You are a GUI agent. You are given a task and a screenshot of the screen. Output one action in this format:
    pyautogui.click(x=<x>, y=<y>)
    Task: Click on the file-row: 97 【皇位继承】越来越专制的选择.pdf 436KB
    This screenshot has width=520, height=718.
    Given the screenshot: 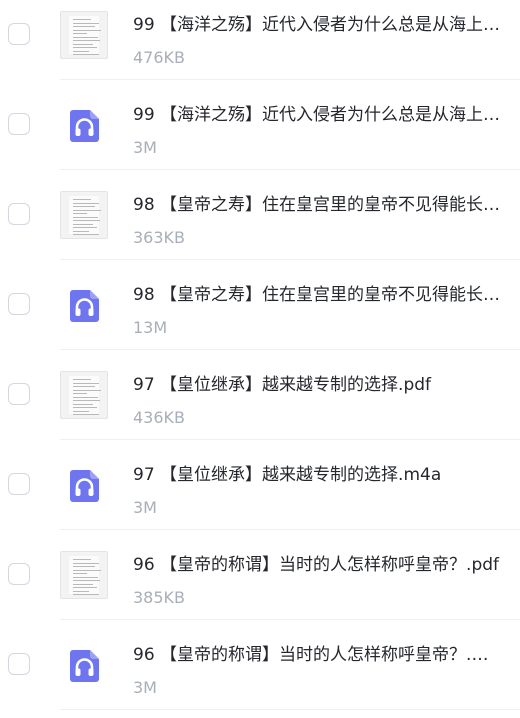 What is the action you would take?
    pyautogui.click(x=260, y=395)
    